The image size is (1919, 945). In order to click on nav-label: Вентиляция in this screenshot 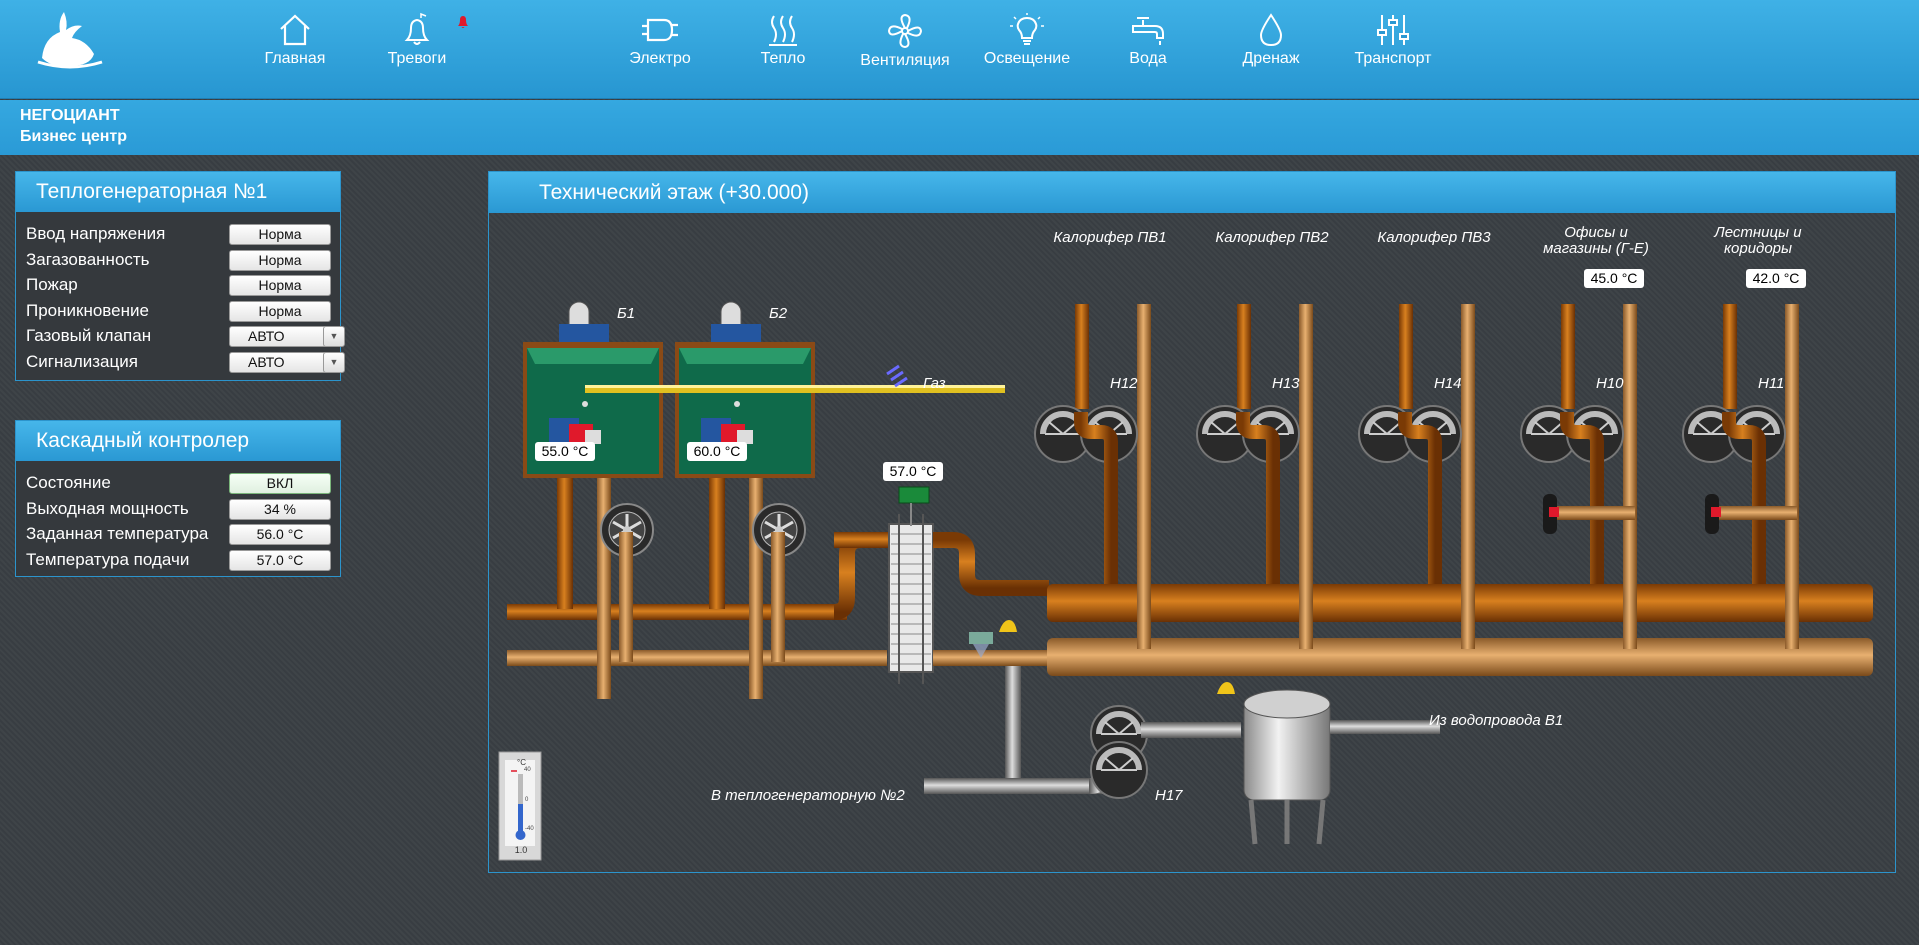, I will do `click(905, 60)`.